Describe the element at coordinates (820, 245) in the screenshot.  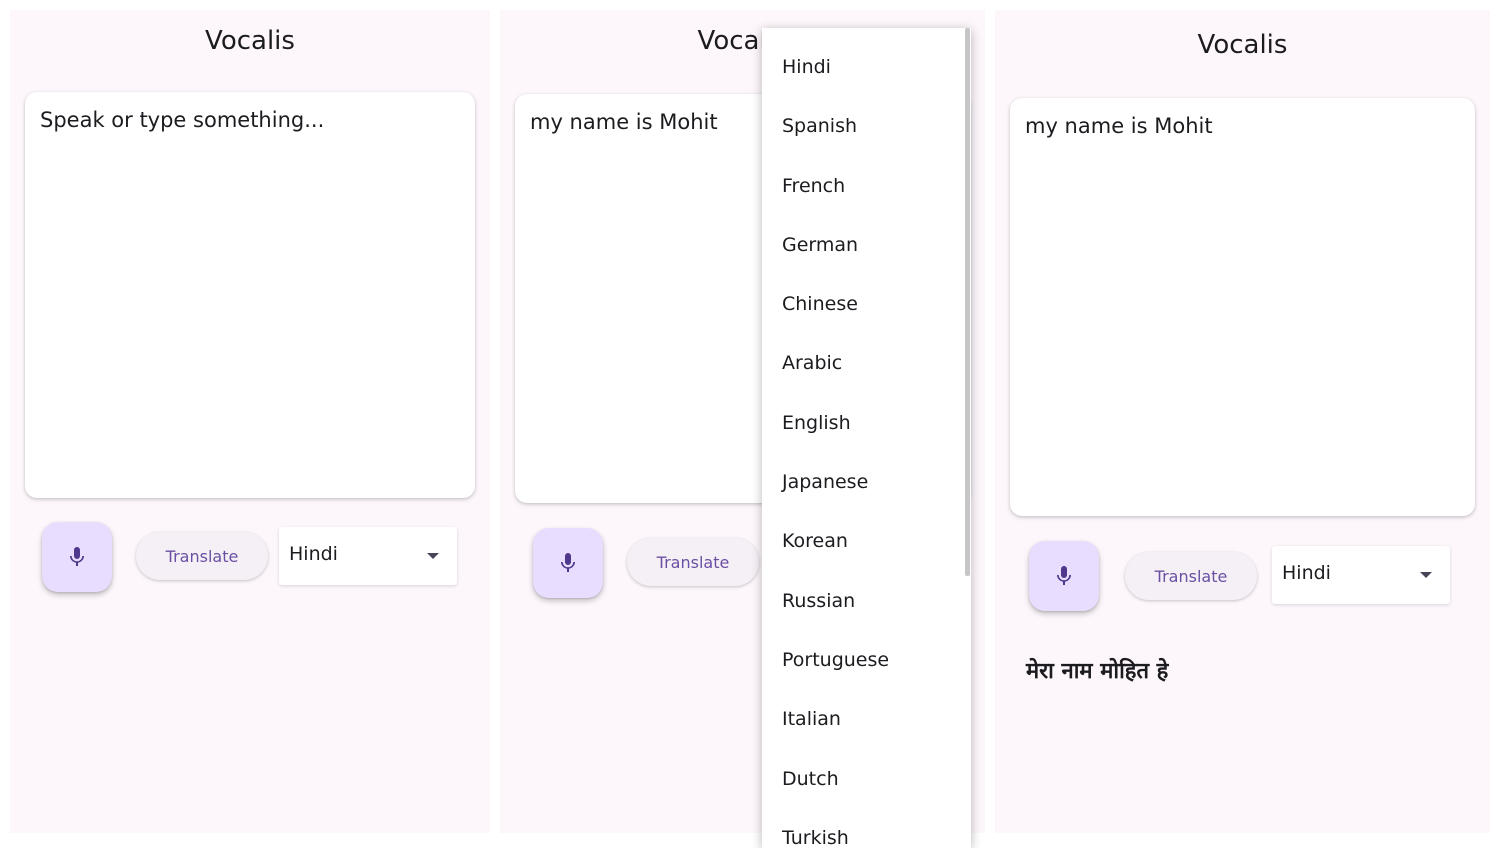
I see `language-option: German` at that location.